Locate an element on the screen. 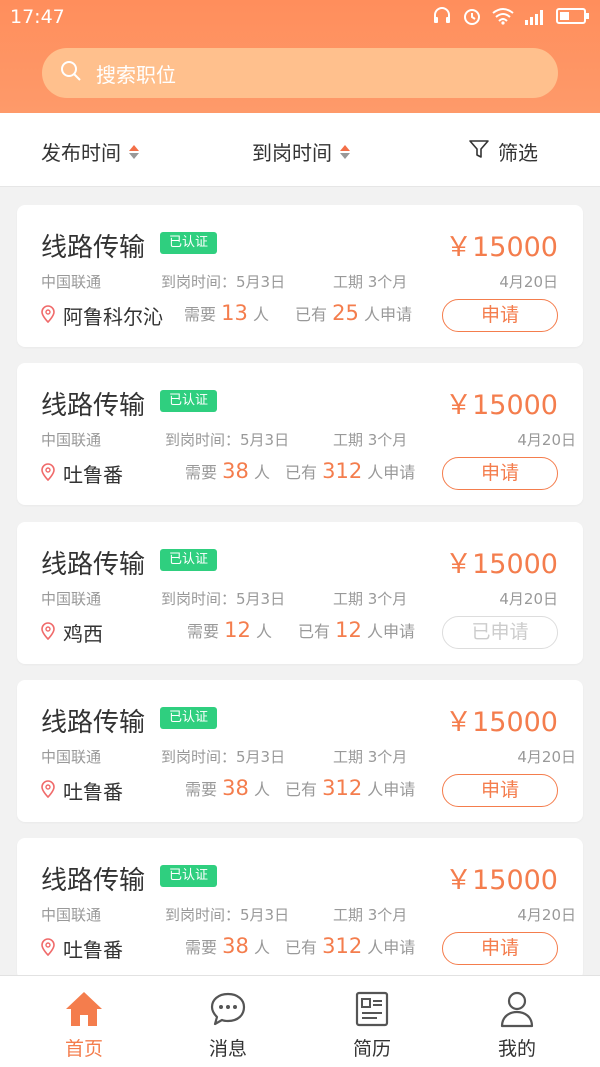 The width and height of the screenshot is (600, 1067). chat-bubble-icon is located at coordinates (228, 1009).